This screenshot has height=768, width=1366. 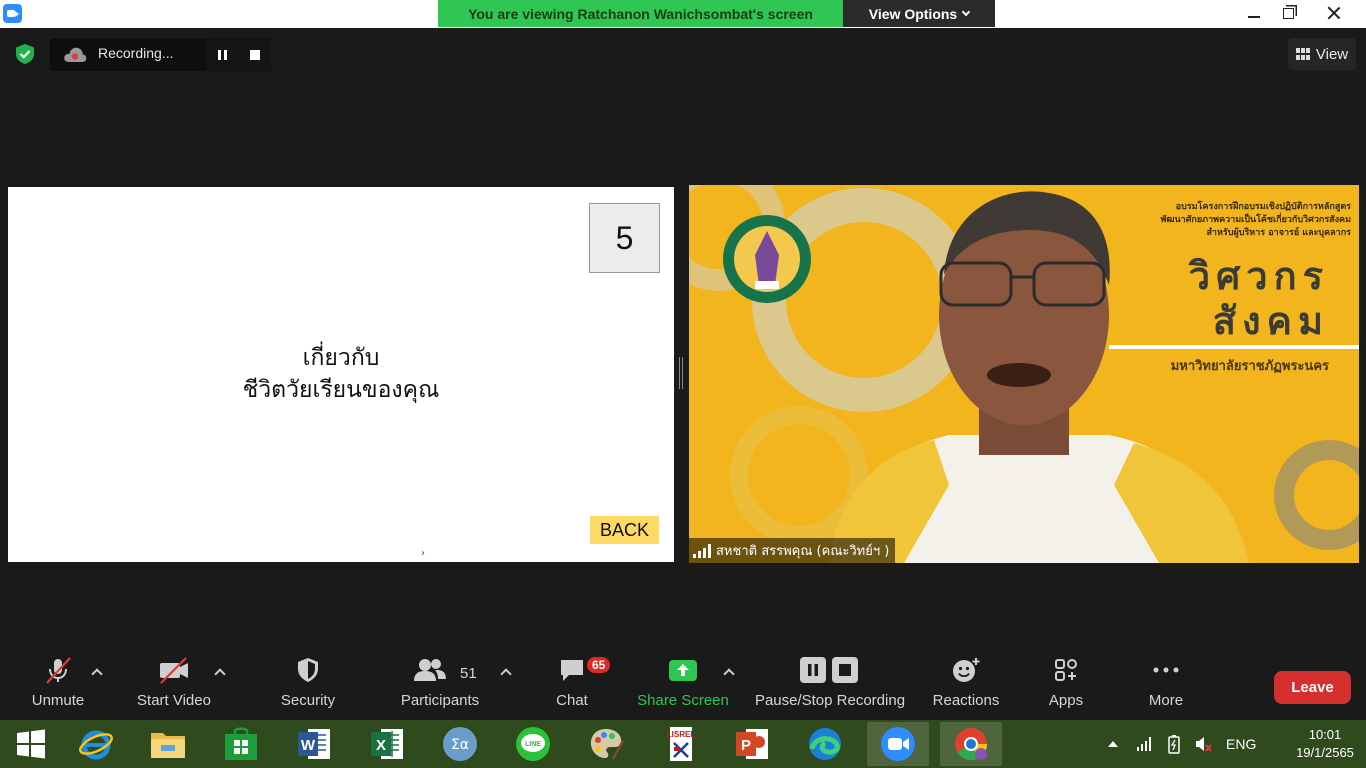 I want to click on share-screen-button: Share Screen, so click(x=683, y=684).